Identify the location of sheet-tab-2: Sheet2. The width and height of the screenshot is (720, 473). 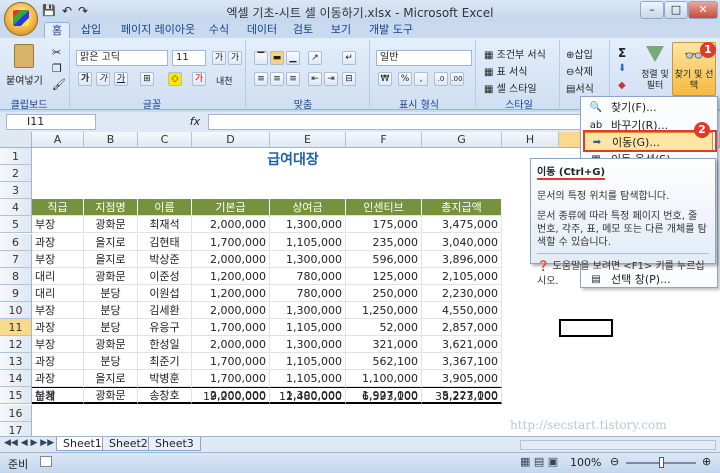
(128, 444).